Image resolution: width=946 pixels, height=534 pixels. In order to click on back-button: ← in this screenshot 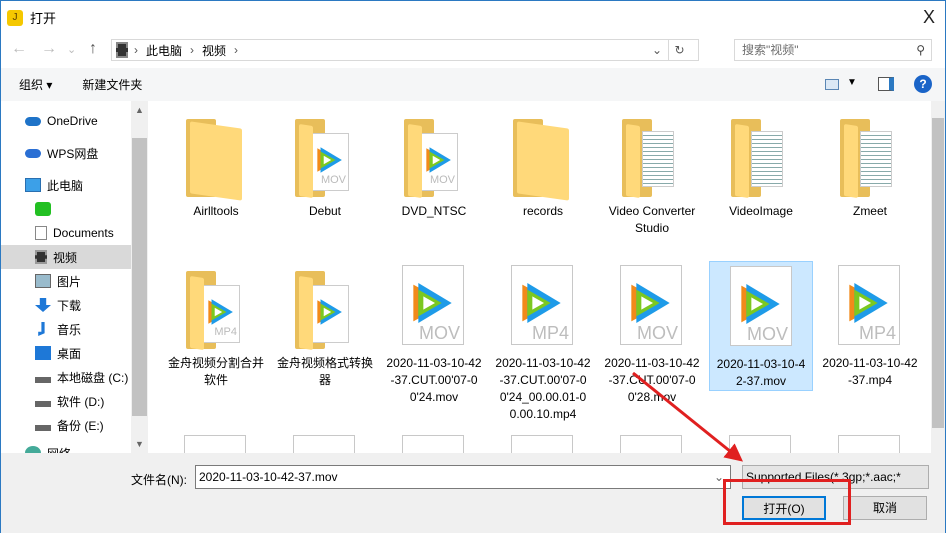, I will do `click(19, 49)`.